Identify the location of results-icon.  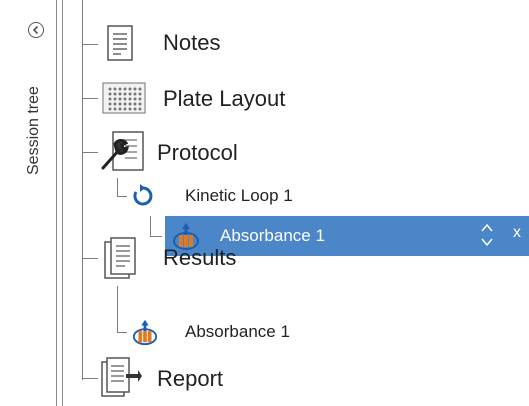
(120, 258).